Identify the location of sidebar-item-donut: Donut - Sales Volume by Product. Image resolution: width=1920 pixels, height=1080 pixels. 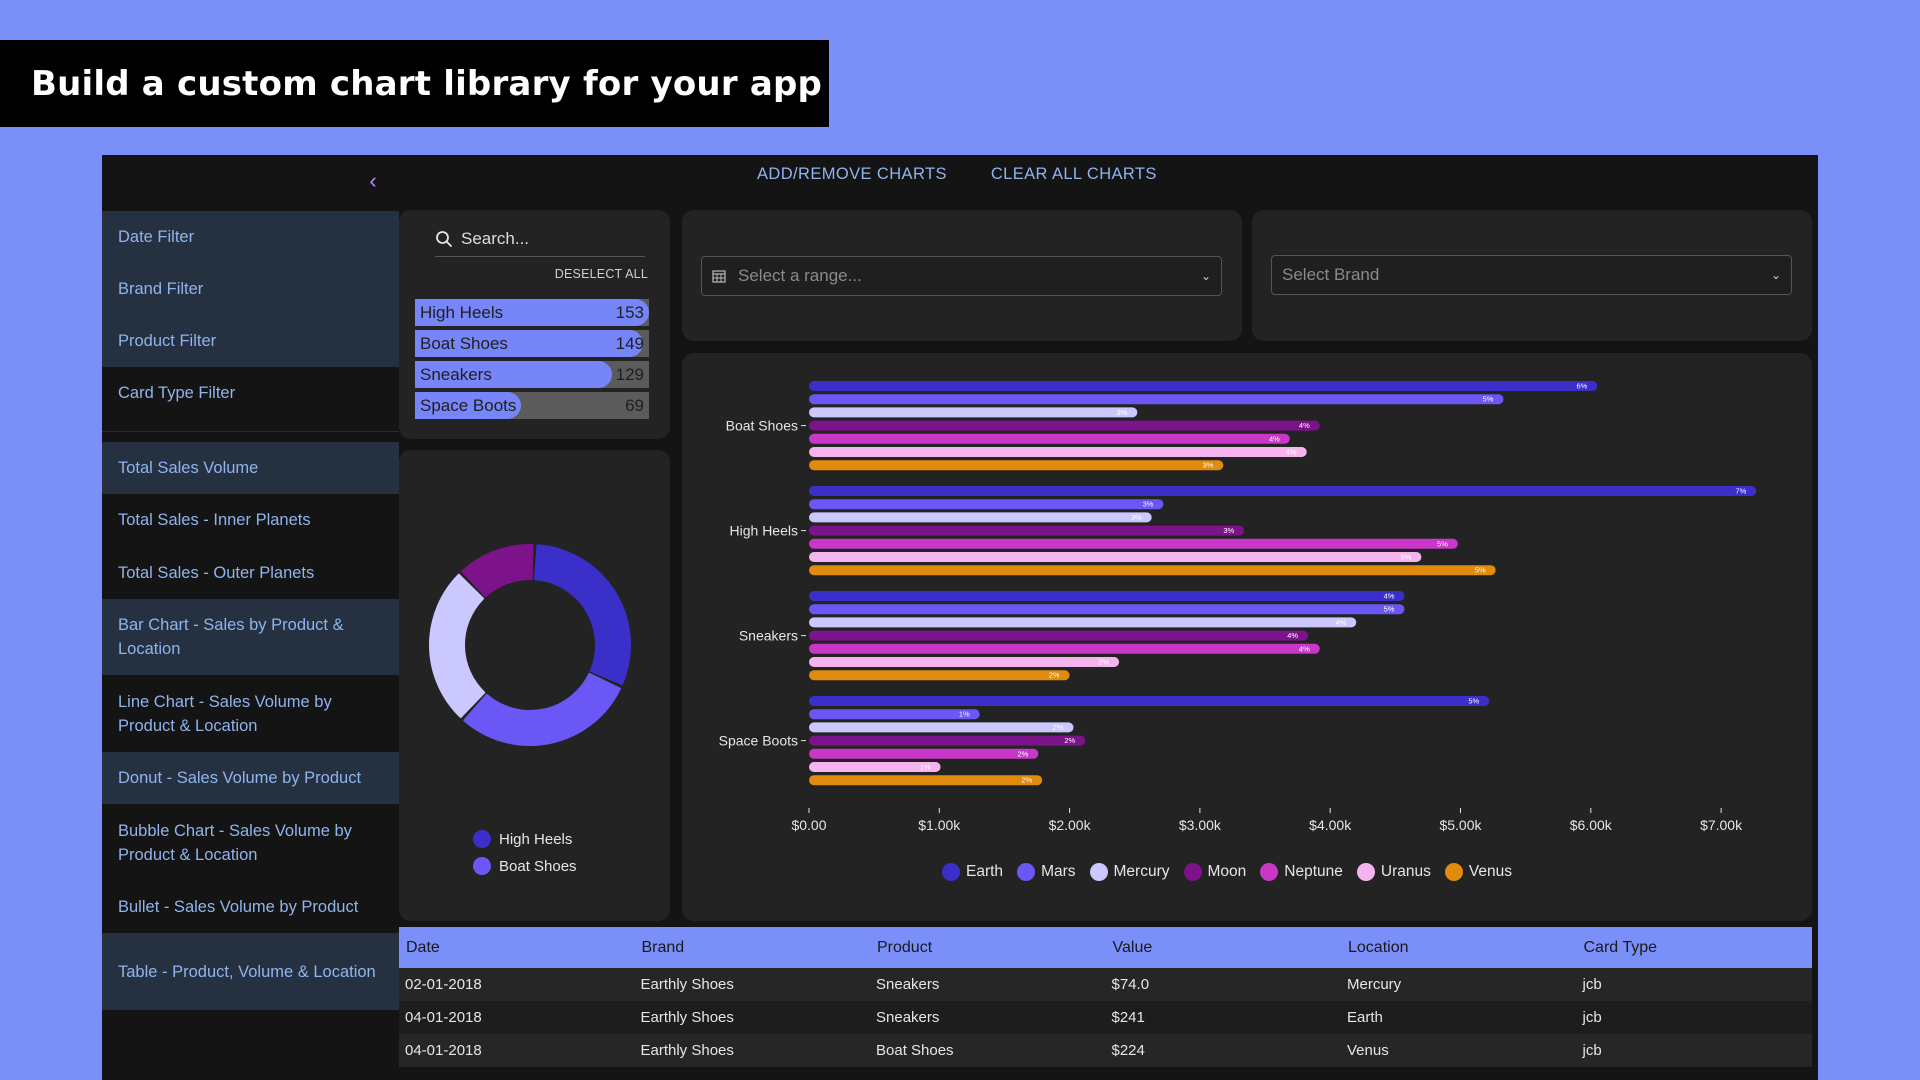
(250, 778).